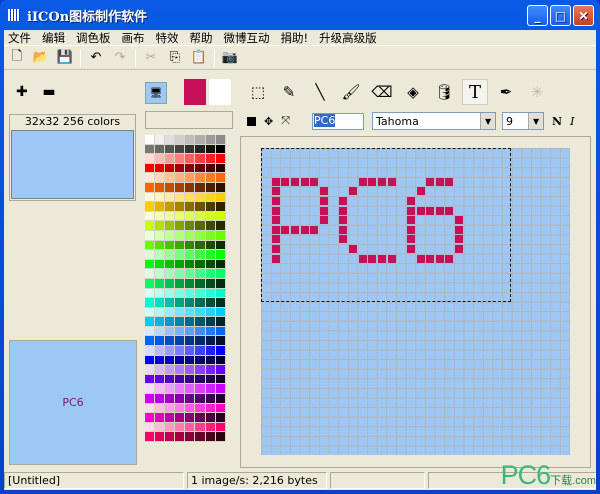 This screenshot has height=494, width=600. What do you see at coordinates (444, 92) in the screenshot?
I see `fill-icon: 🛢` at bounding box center [444, 92].